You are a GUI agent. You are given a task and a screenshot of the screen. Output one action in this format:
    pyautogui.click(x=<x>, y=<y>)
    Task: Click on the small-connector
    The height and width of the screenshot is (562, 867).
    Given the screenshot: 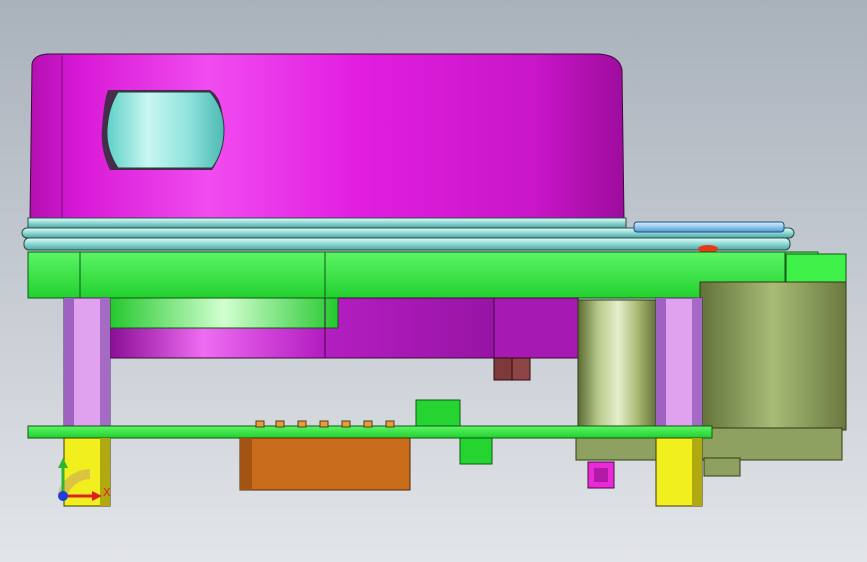 What is the action you would take?
    pyautogui.click(x=601, y=475)
    